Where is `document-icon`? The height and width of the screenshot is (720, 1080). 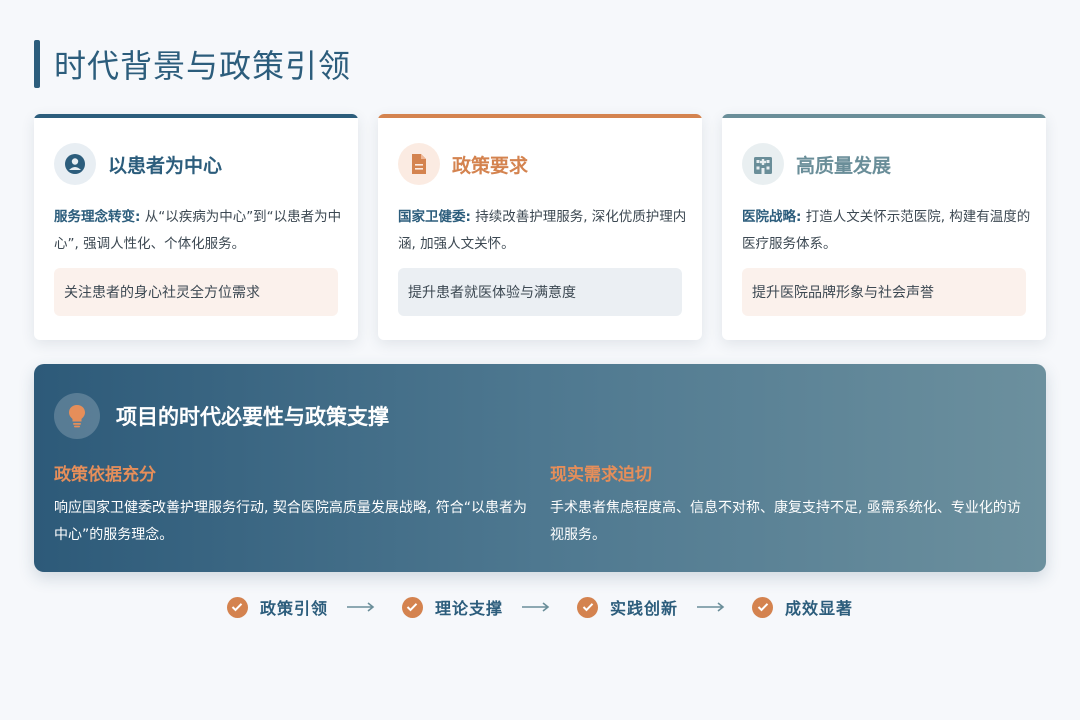 document-icon is located at coordinates (419, 164).